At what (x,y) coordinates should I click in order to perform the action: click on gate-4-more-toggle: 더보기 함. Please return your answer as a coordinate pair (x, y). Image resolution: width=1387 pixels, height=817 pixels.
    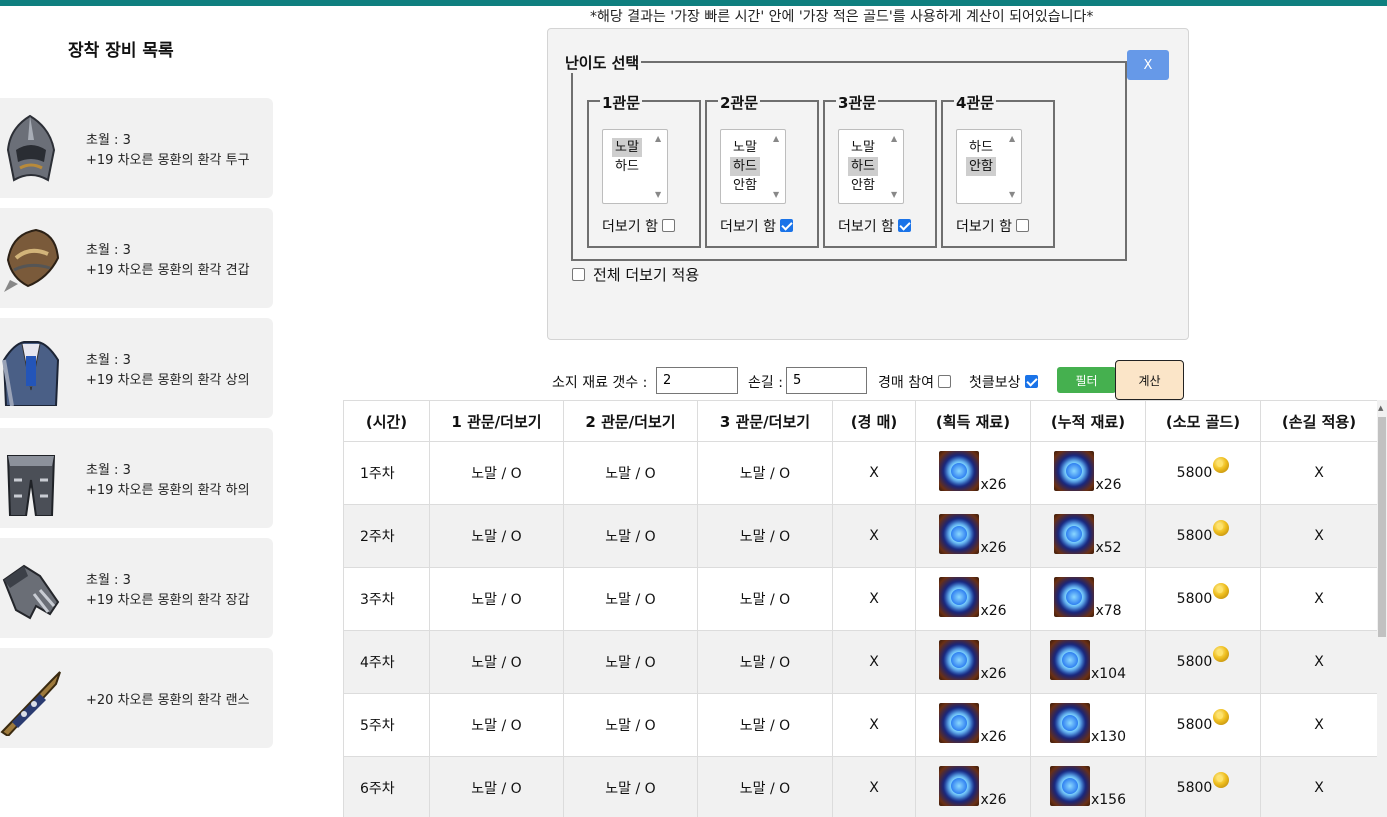
    Looking at the image, I should click on (992, 226).